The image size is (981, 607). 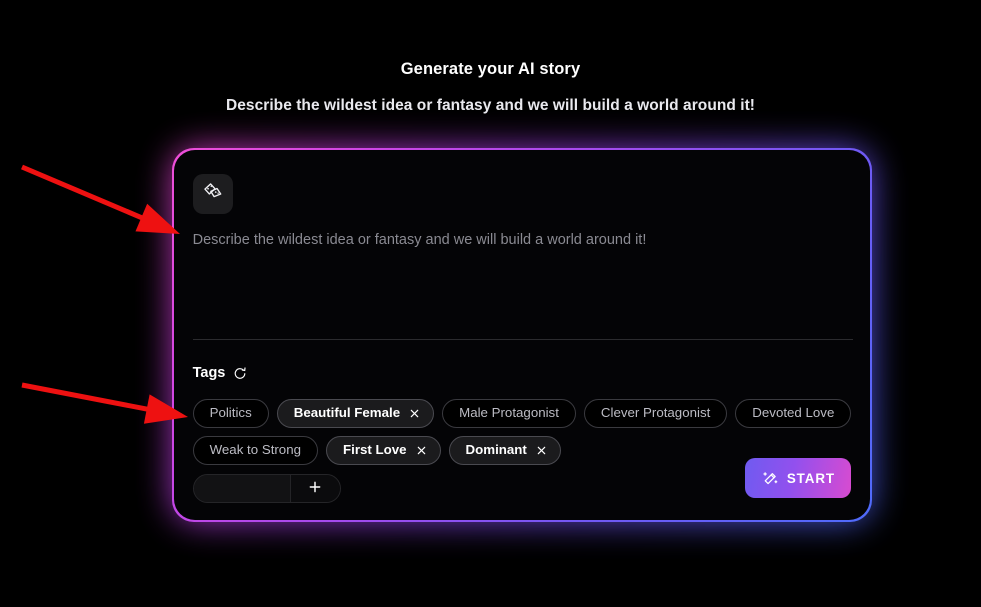 What do you see at coordinates (490, 69) in the screenshot?
I see `page-title: Generate your AI story` at bounding box center [490, 69].